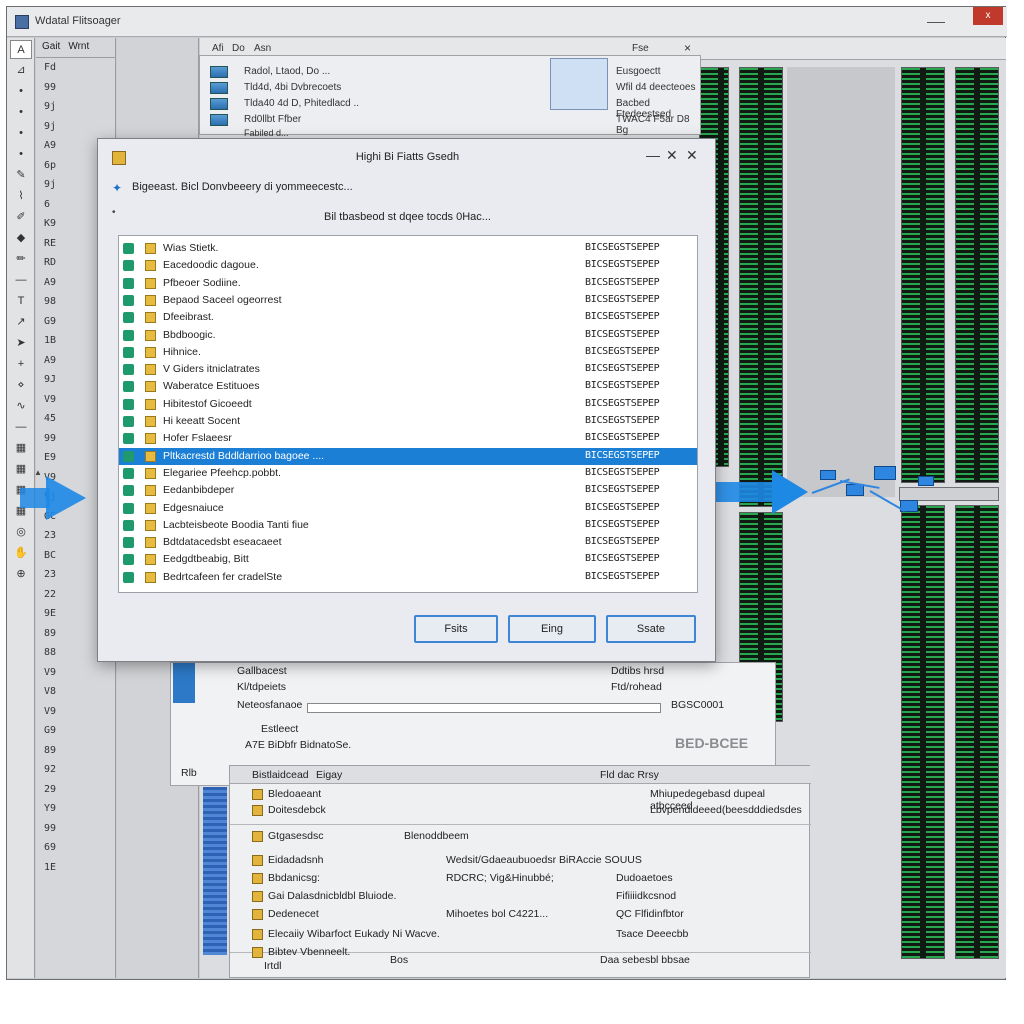 This screenshot has width=1024, height=1024. What do you see at coordinates (21, 343) in the screenshot?
I see `cursor-icon: ➤` at bounding box center [21, 343].